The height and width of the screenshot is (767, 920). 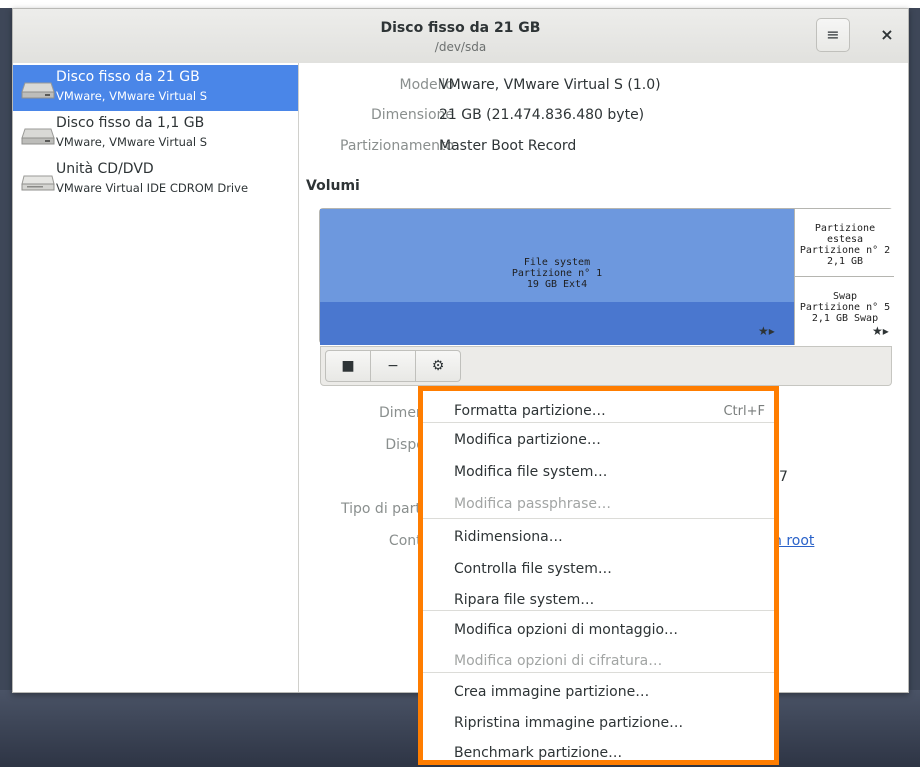 What do you see at coordinates (508, 146) in the screenshot?
I see `partitioning-value: Master Boot Record` at bounding box center [508, 146].